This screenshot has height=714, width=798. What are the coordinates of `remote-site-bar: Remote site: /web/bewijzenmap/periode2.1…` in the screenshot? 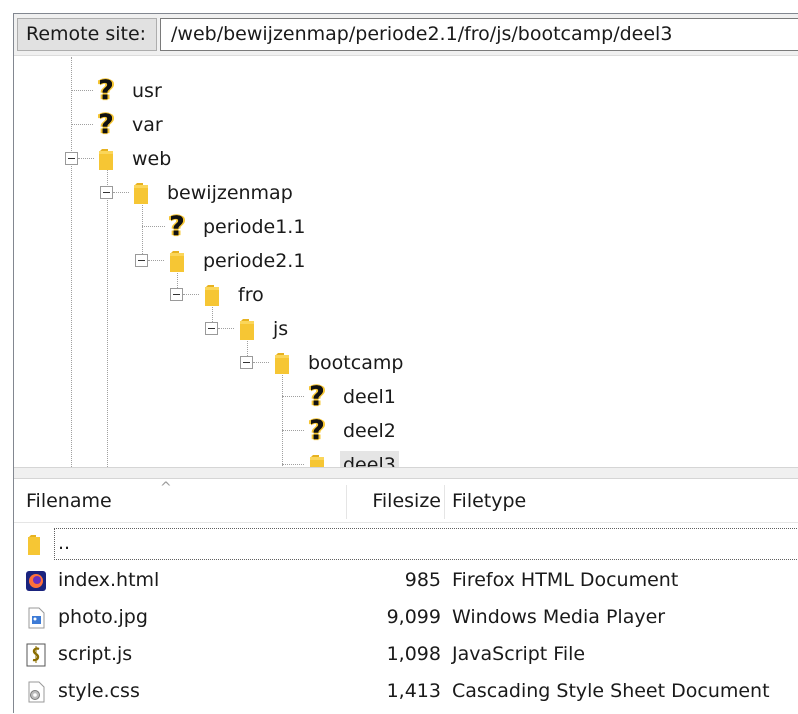 It's located at (406, 35).